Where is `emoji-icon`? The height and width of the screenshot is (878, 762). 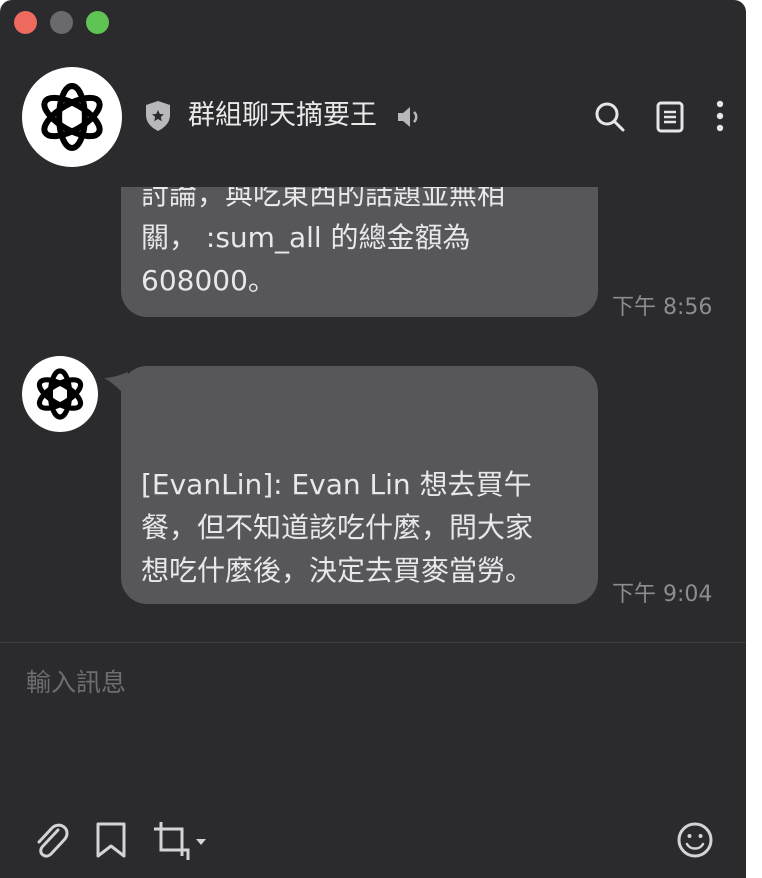
emoji-icon is located at coordinates (695, 840).